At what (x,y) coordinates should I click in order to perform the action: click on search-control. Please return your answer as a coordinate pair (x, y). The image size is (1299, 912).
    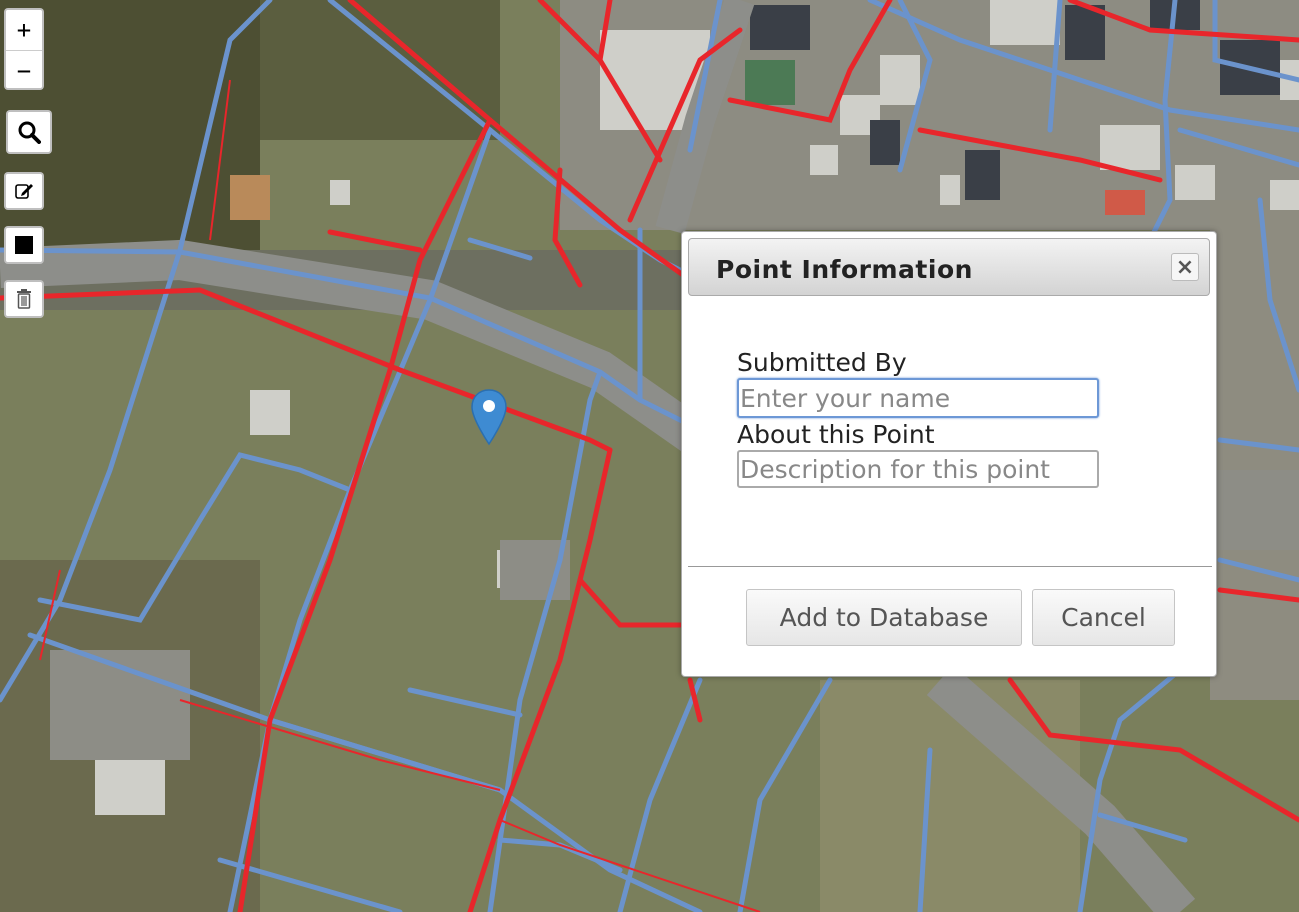
    Looking at the image, I should click on (29, 132).